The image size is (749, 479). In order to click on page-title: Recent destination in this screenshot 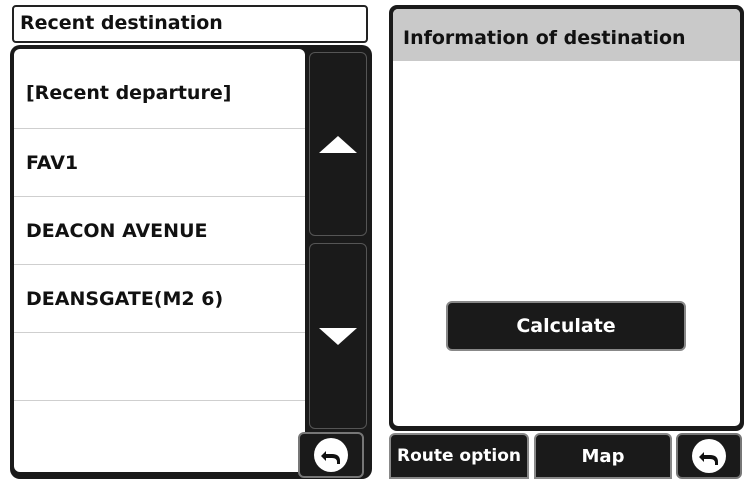, I will do `click(121, 23)`.